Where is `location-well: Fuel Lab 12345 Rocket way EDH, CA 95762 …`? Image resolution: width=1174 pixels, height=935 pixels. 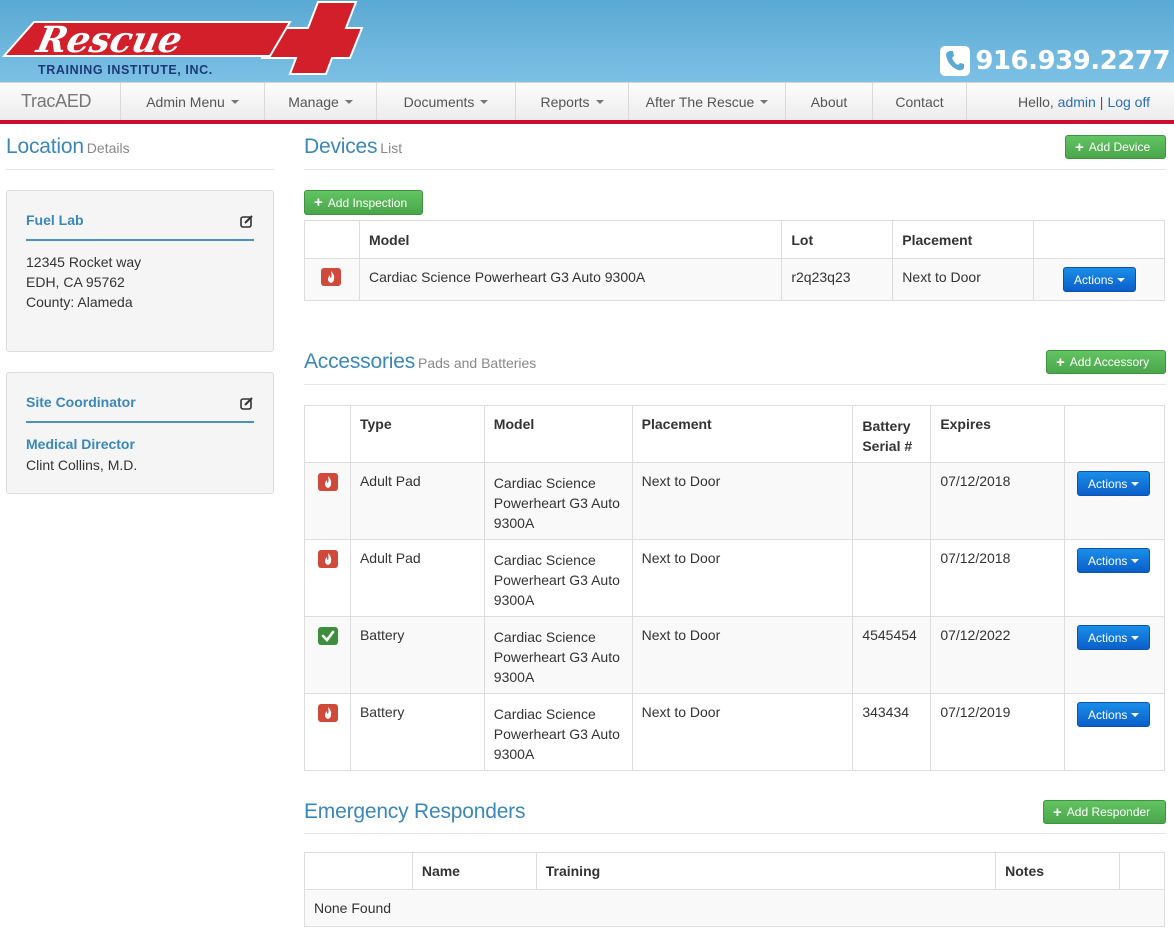
location-well: Fuel Lab 12345 Rocket way EDH, CA 95762 … is located at coordinates (140, 271).